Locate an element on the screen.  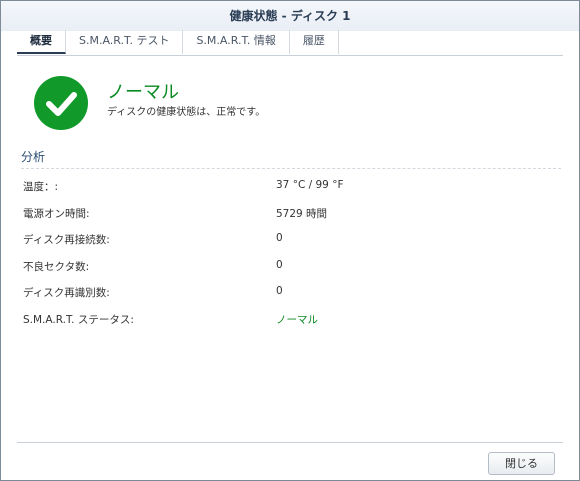
power-on-hours-value: 5729 時間 is located at coordinates (302, 213).